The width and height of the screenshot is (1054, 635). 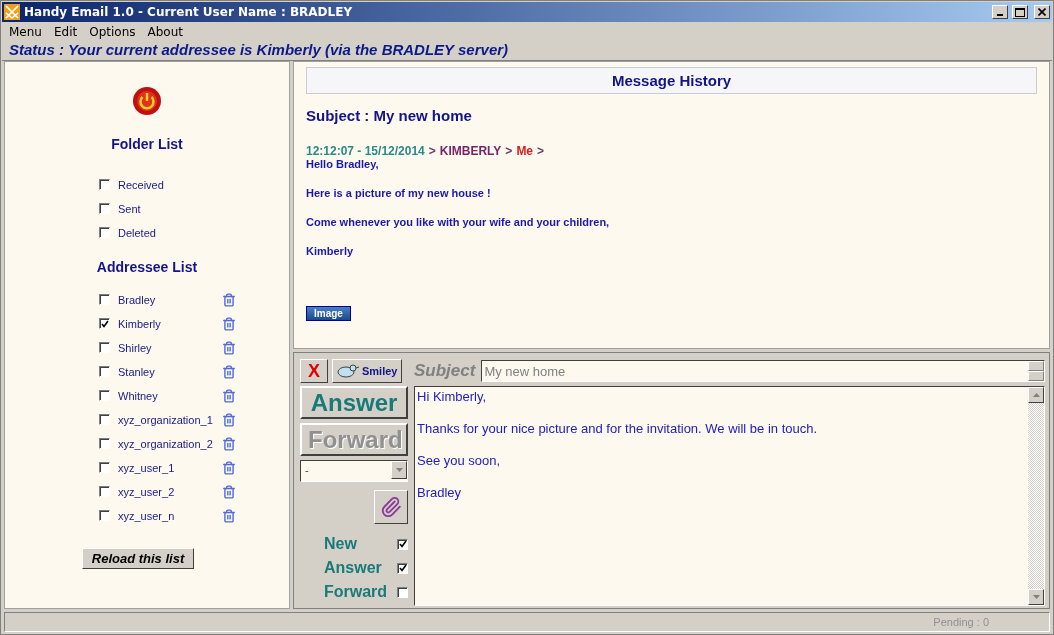 I want to click on addressee-label: Stanley, so click(x=170, y=371).